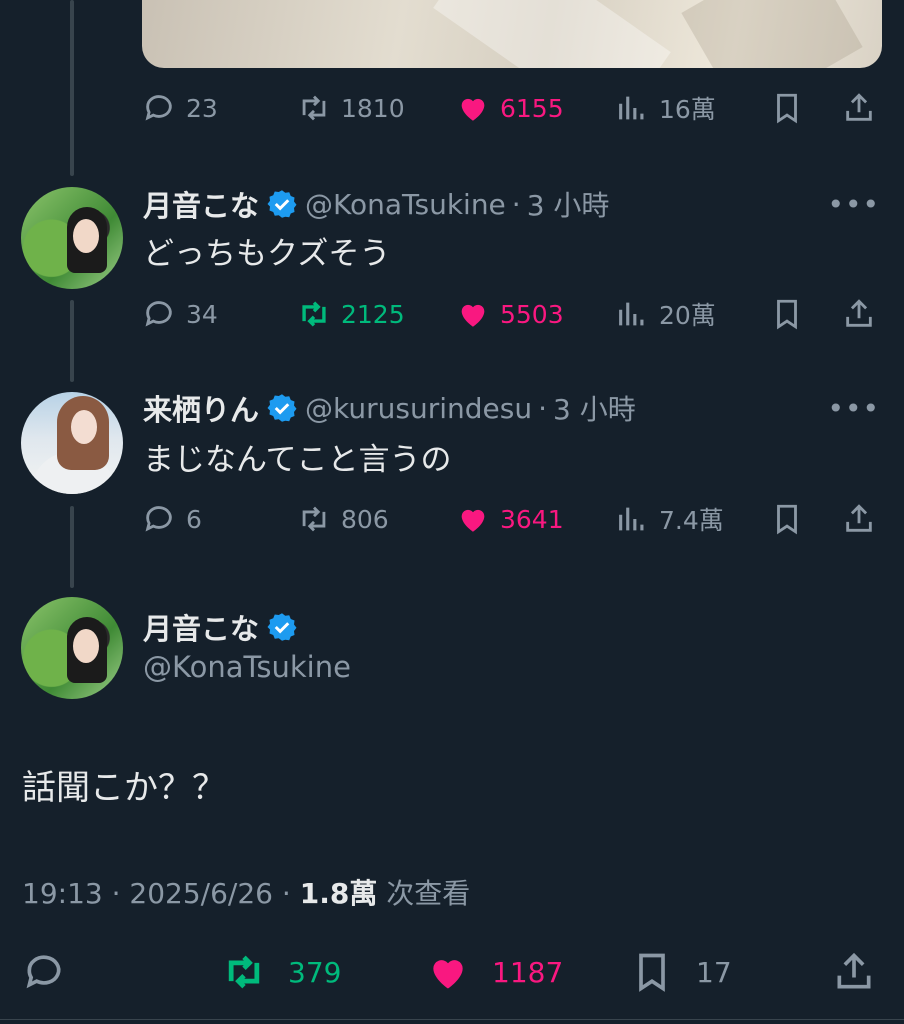 Image resolution: width=904 pixels, height=1024 pixels. I want to click on post-text: まじなんてこと言うの, so click(297, 460).